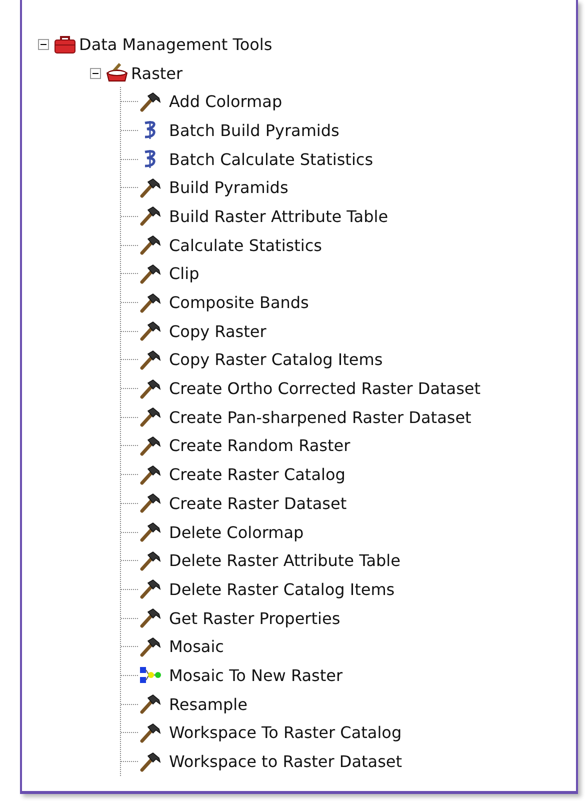 The width and height of the screenshot is (588, 804). Describe the element at coordinates (276, 360) in the screenshot. I see `tree-item-label: Copy Raster Catalog Items` at that location.